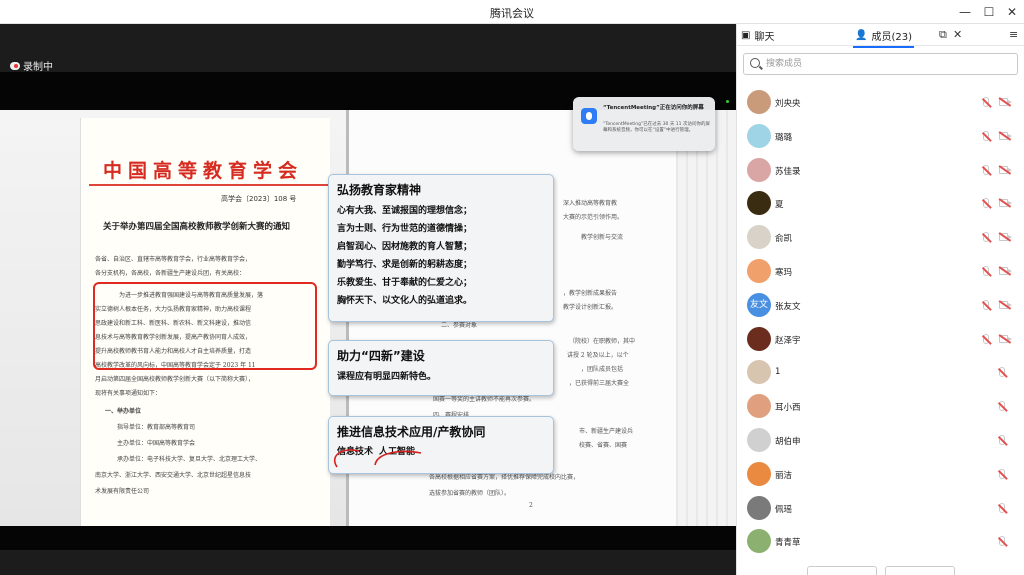 The image size is (1024, 575). What do you see at coordinates (123, 411) in the screenshot?
I see `doc-text-line: 一、举办单位` at bounding box center [123, 411].